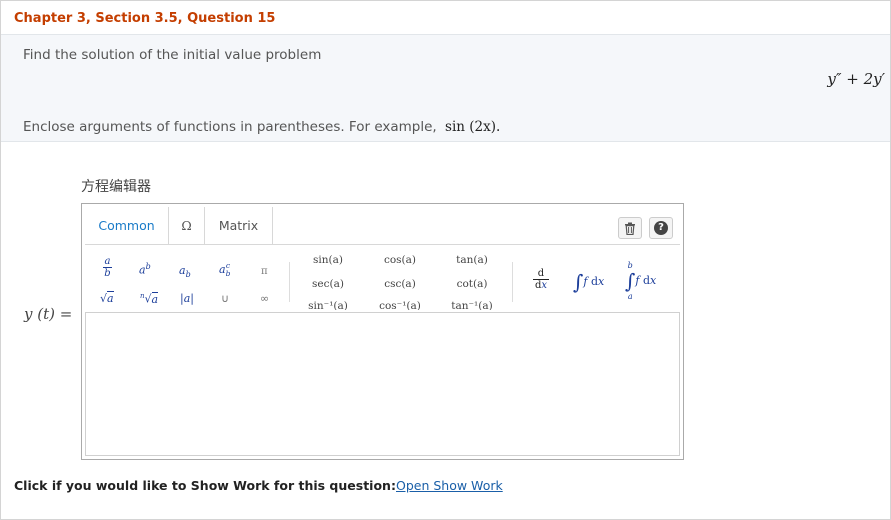 Image resolution: width=891 pixels, height=520 pixels. Describe the element at coordinates (116, 187) in the screenshot. I see `equation-editor-title: 方程编辑器` at that location.